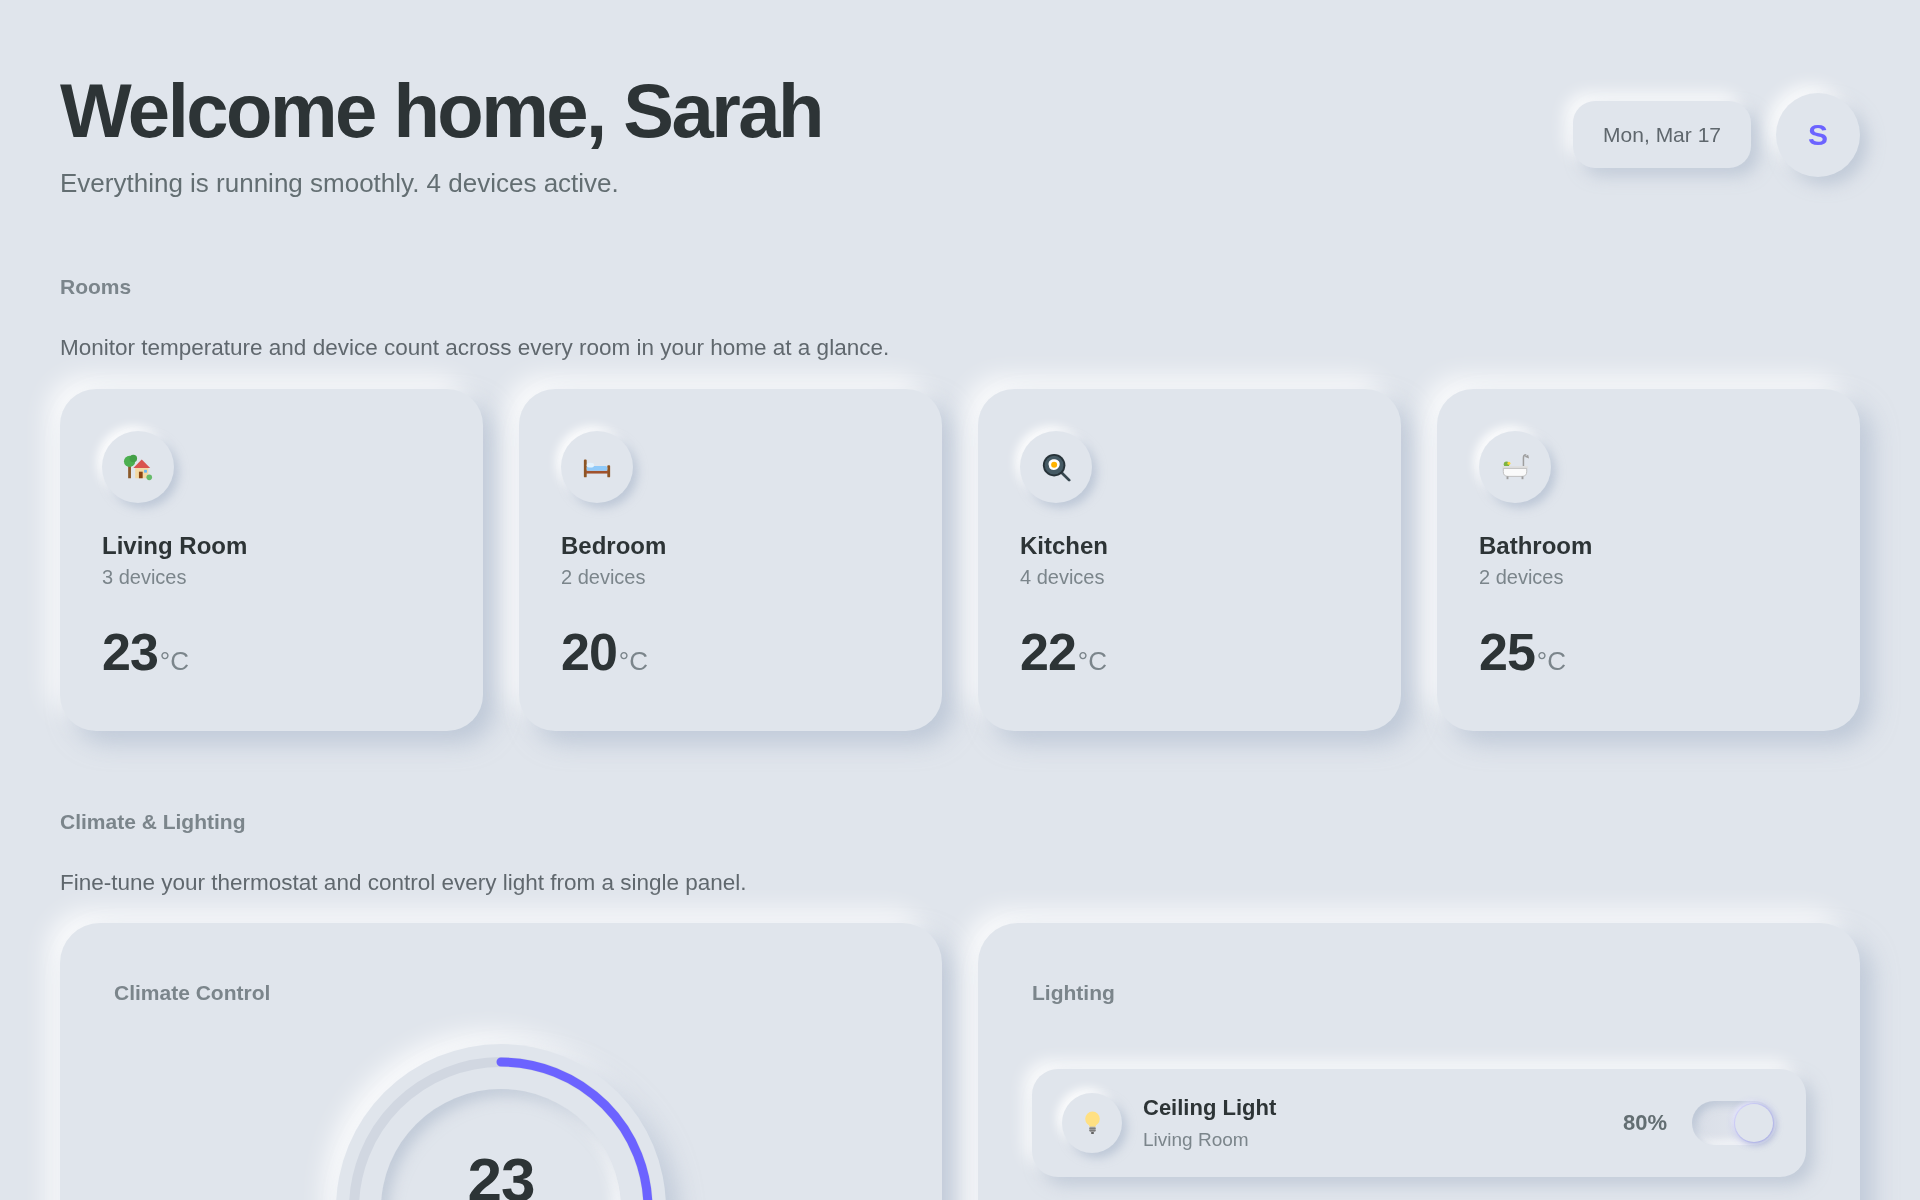 The height and width of the screenshot is (1200, 1920). Describe the element at coordinates (441, 111) in the screenshot. I see `page-title: Welcome home, Sarah` at that location.